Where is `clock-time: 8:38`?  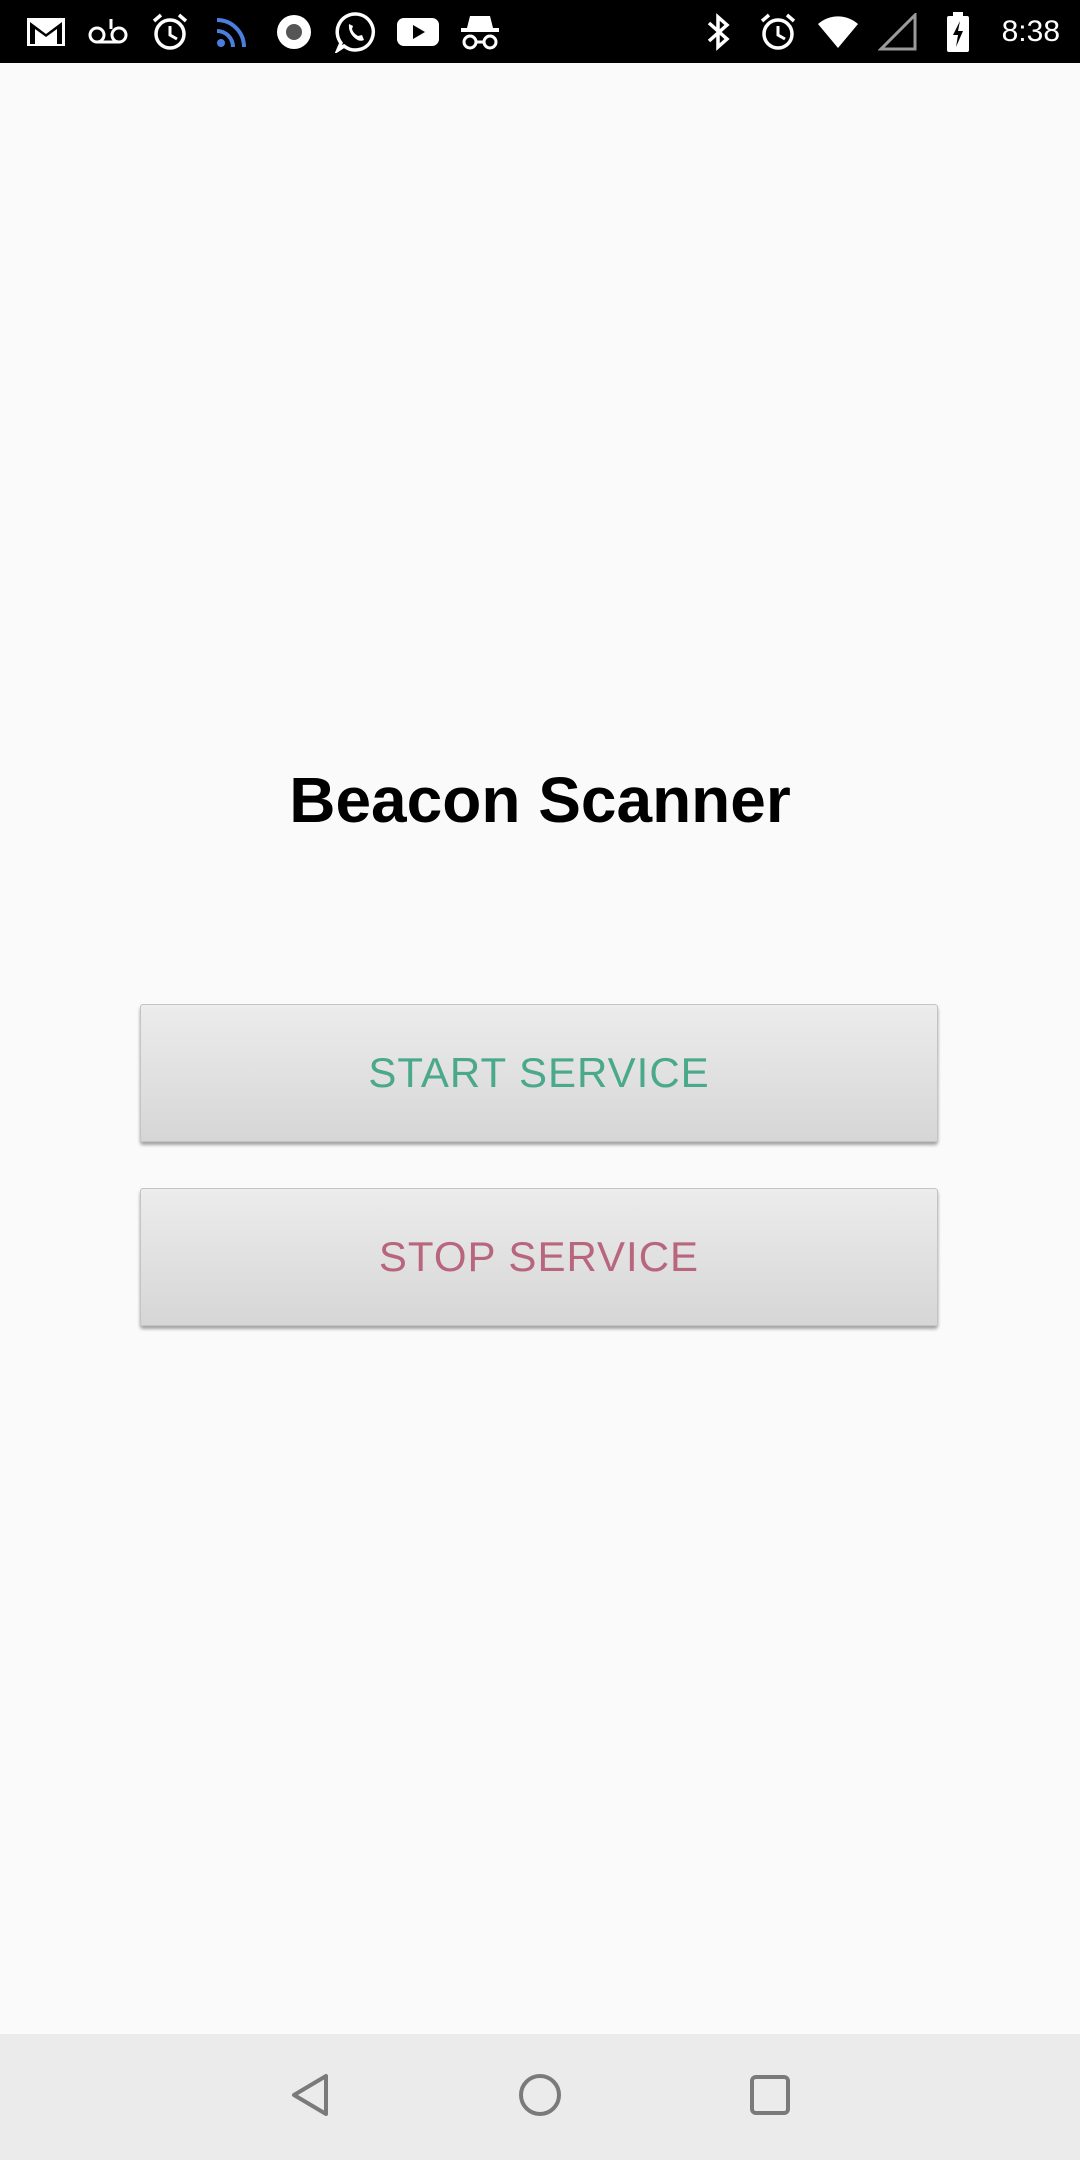
clock-time: 8:38 is located at coordinates (1030, 31).